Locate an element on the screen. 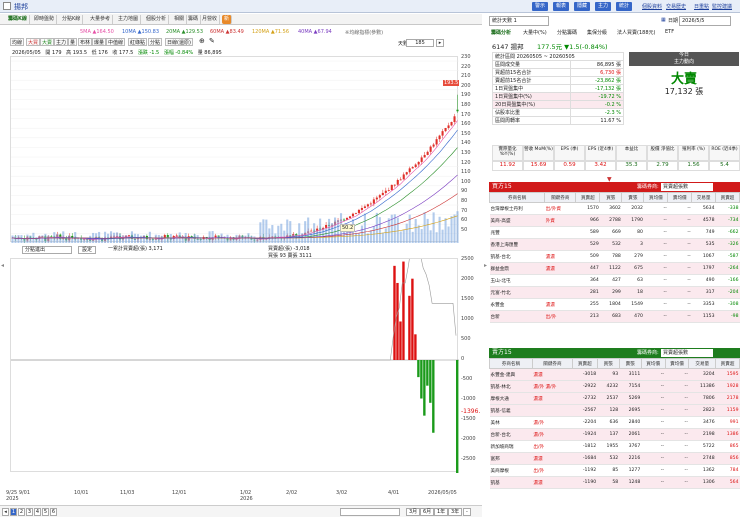 The image size is (740, 517). sell-sort-select: 買賣超張數 is located at coordinates (687, 353).